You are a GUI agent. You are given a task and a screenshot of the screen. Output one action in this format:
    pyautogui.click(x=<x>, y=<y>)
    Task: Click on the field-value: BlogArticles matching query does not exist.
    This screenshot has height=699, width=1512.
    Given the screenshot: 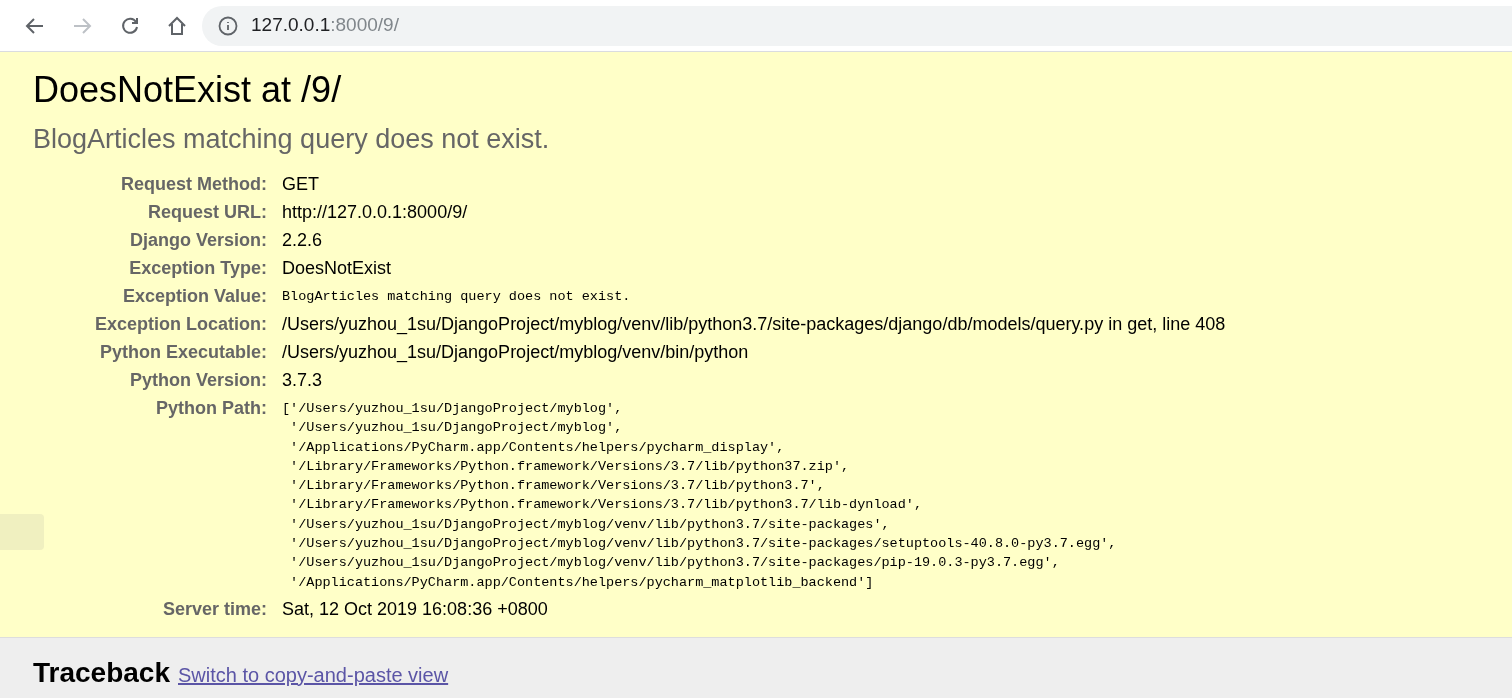 What is the action you would take?
    pyautogui.click(x=457, y=297)
    